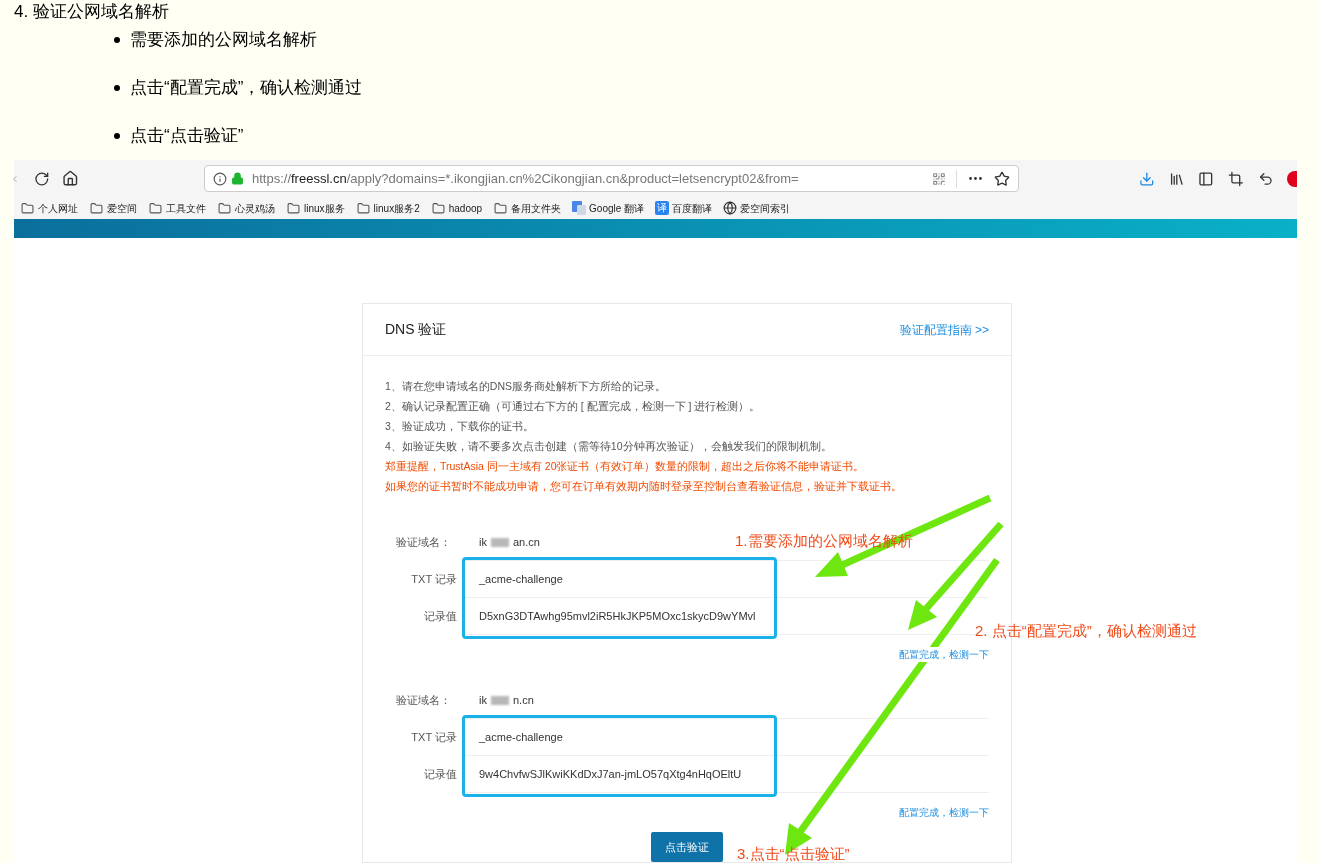  Describe the element at coordinates (246, 88) in the screenshot. I see `bullet-text: 点击“配置完成”，确认检测通过` at that location.